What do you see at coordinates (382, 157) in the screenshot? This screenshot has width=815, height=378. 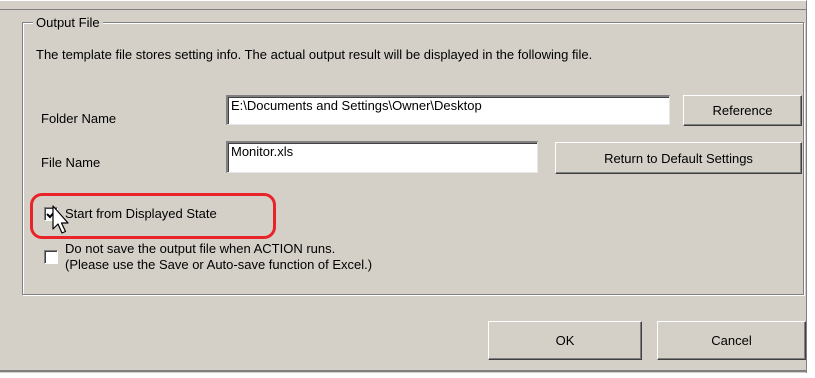 I see `file-name-input: Monitor.xls` at bounding box center [382, 157].